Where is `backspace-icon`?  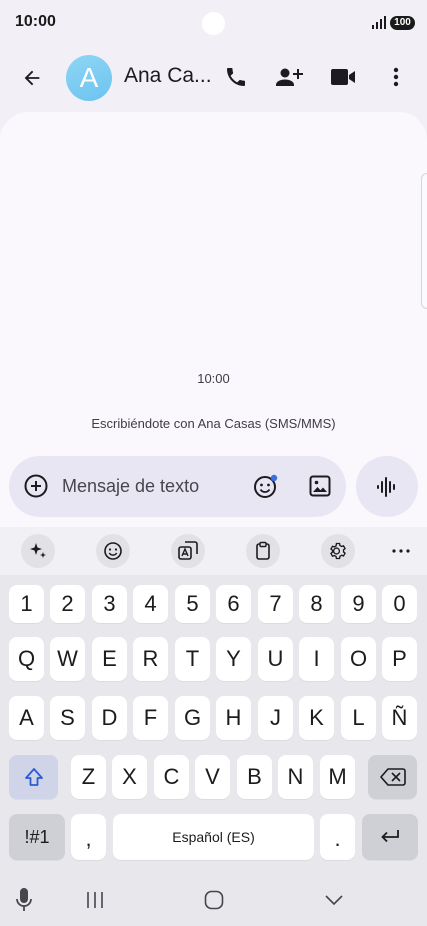 backspace-icon is located at coordinates (392, 777).